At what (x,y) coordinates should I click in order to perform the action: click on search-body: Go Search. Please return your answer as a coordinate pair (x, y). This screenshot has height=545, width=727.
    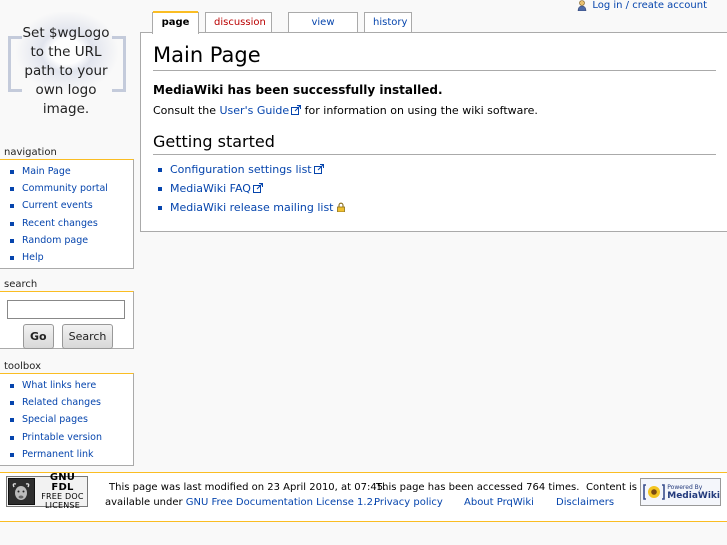
    Looking at the image, I should click on (67, 320).